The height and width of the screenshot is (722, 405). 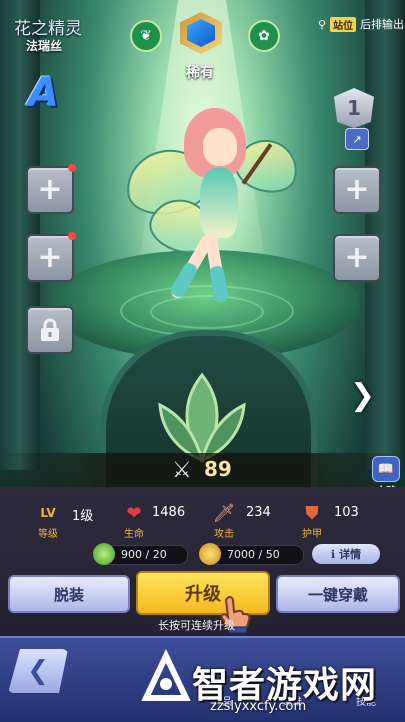 What do you see at coordinates (48, 521) in the screenshot?
I see `stat-level: LV 等级` at bounding box center [48, 521].